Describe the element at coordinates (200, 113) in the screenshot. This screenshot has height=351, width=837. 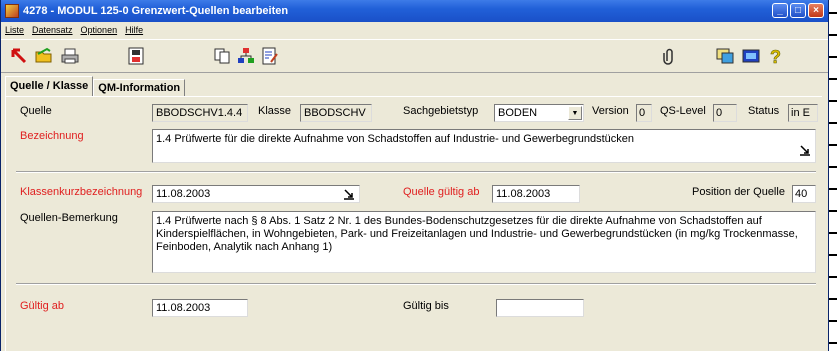
I see `quelle-field: BBODSCHV1.4.4` at that location.